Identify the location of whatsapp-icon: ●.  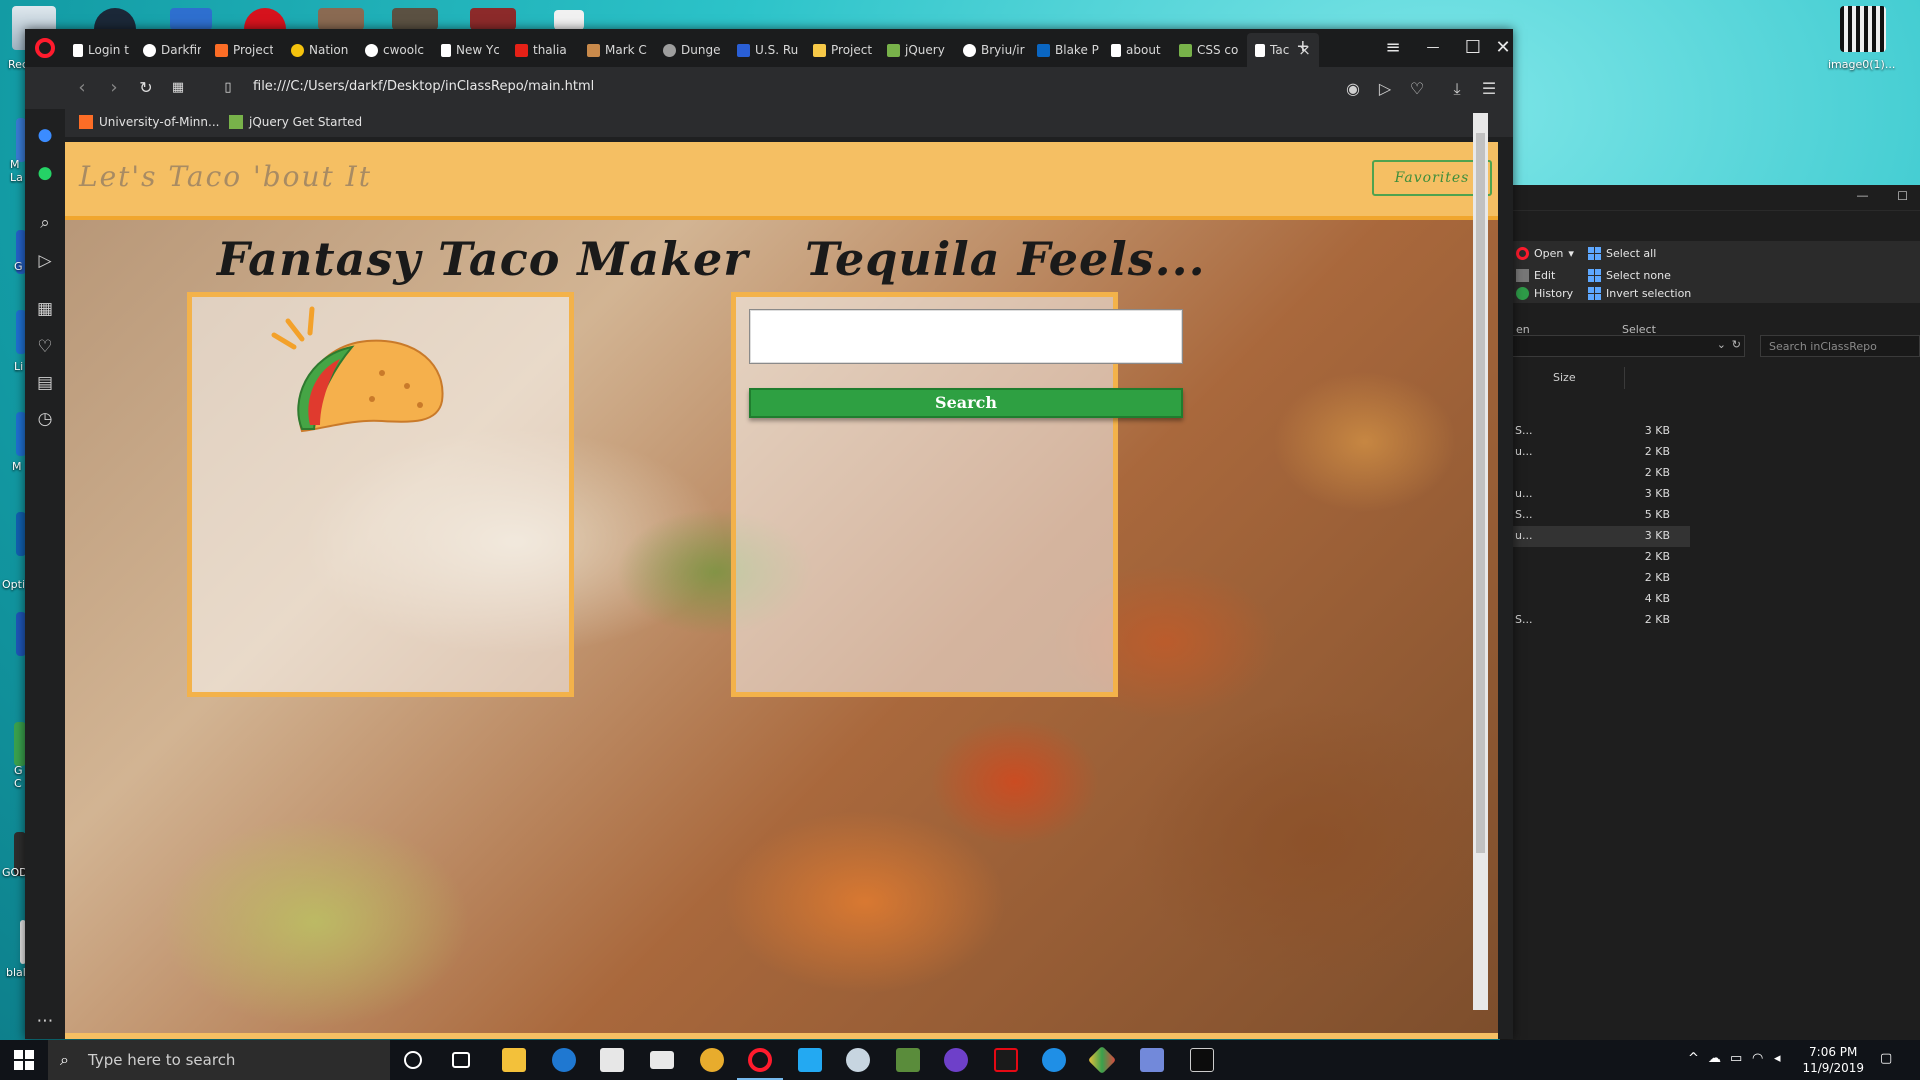
(45, 173).